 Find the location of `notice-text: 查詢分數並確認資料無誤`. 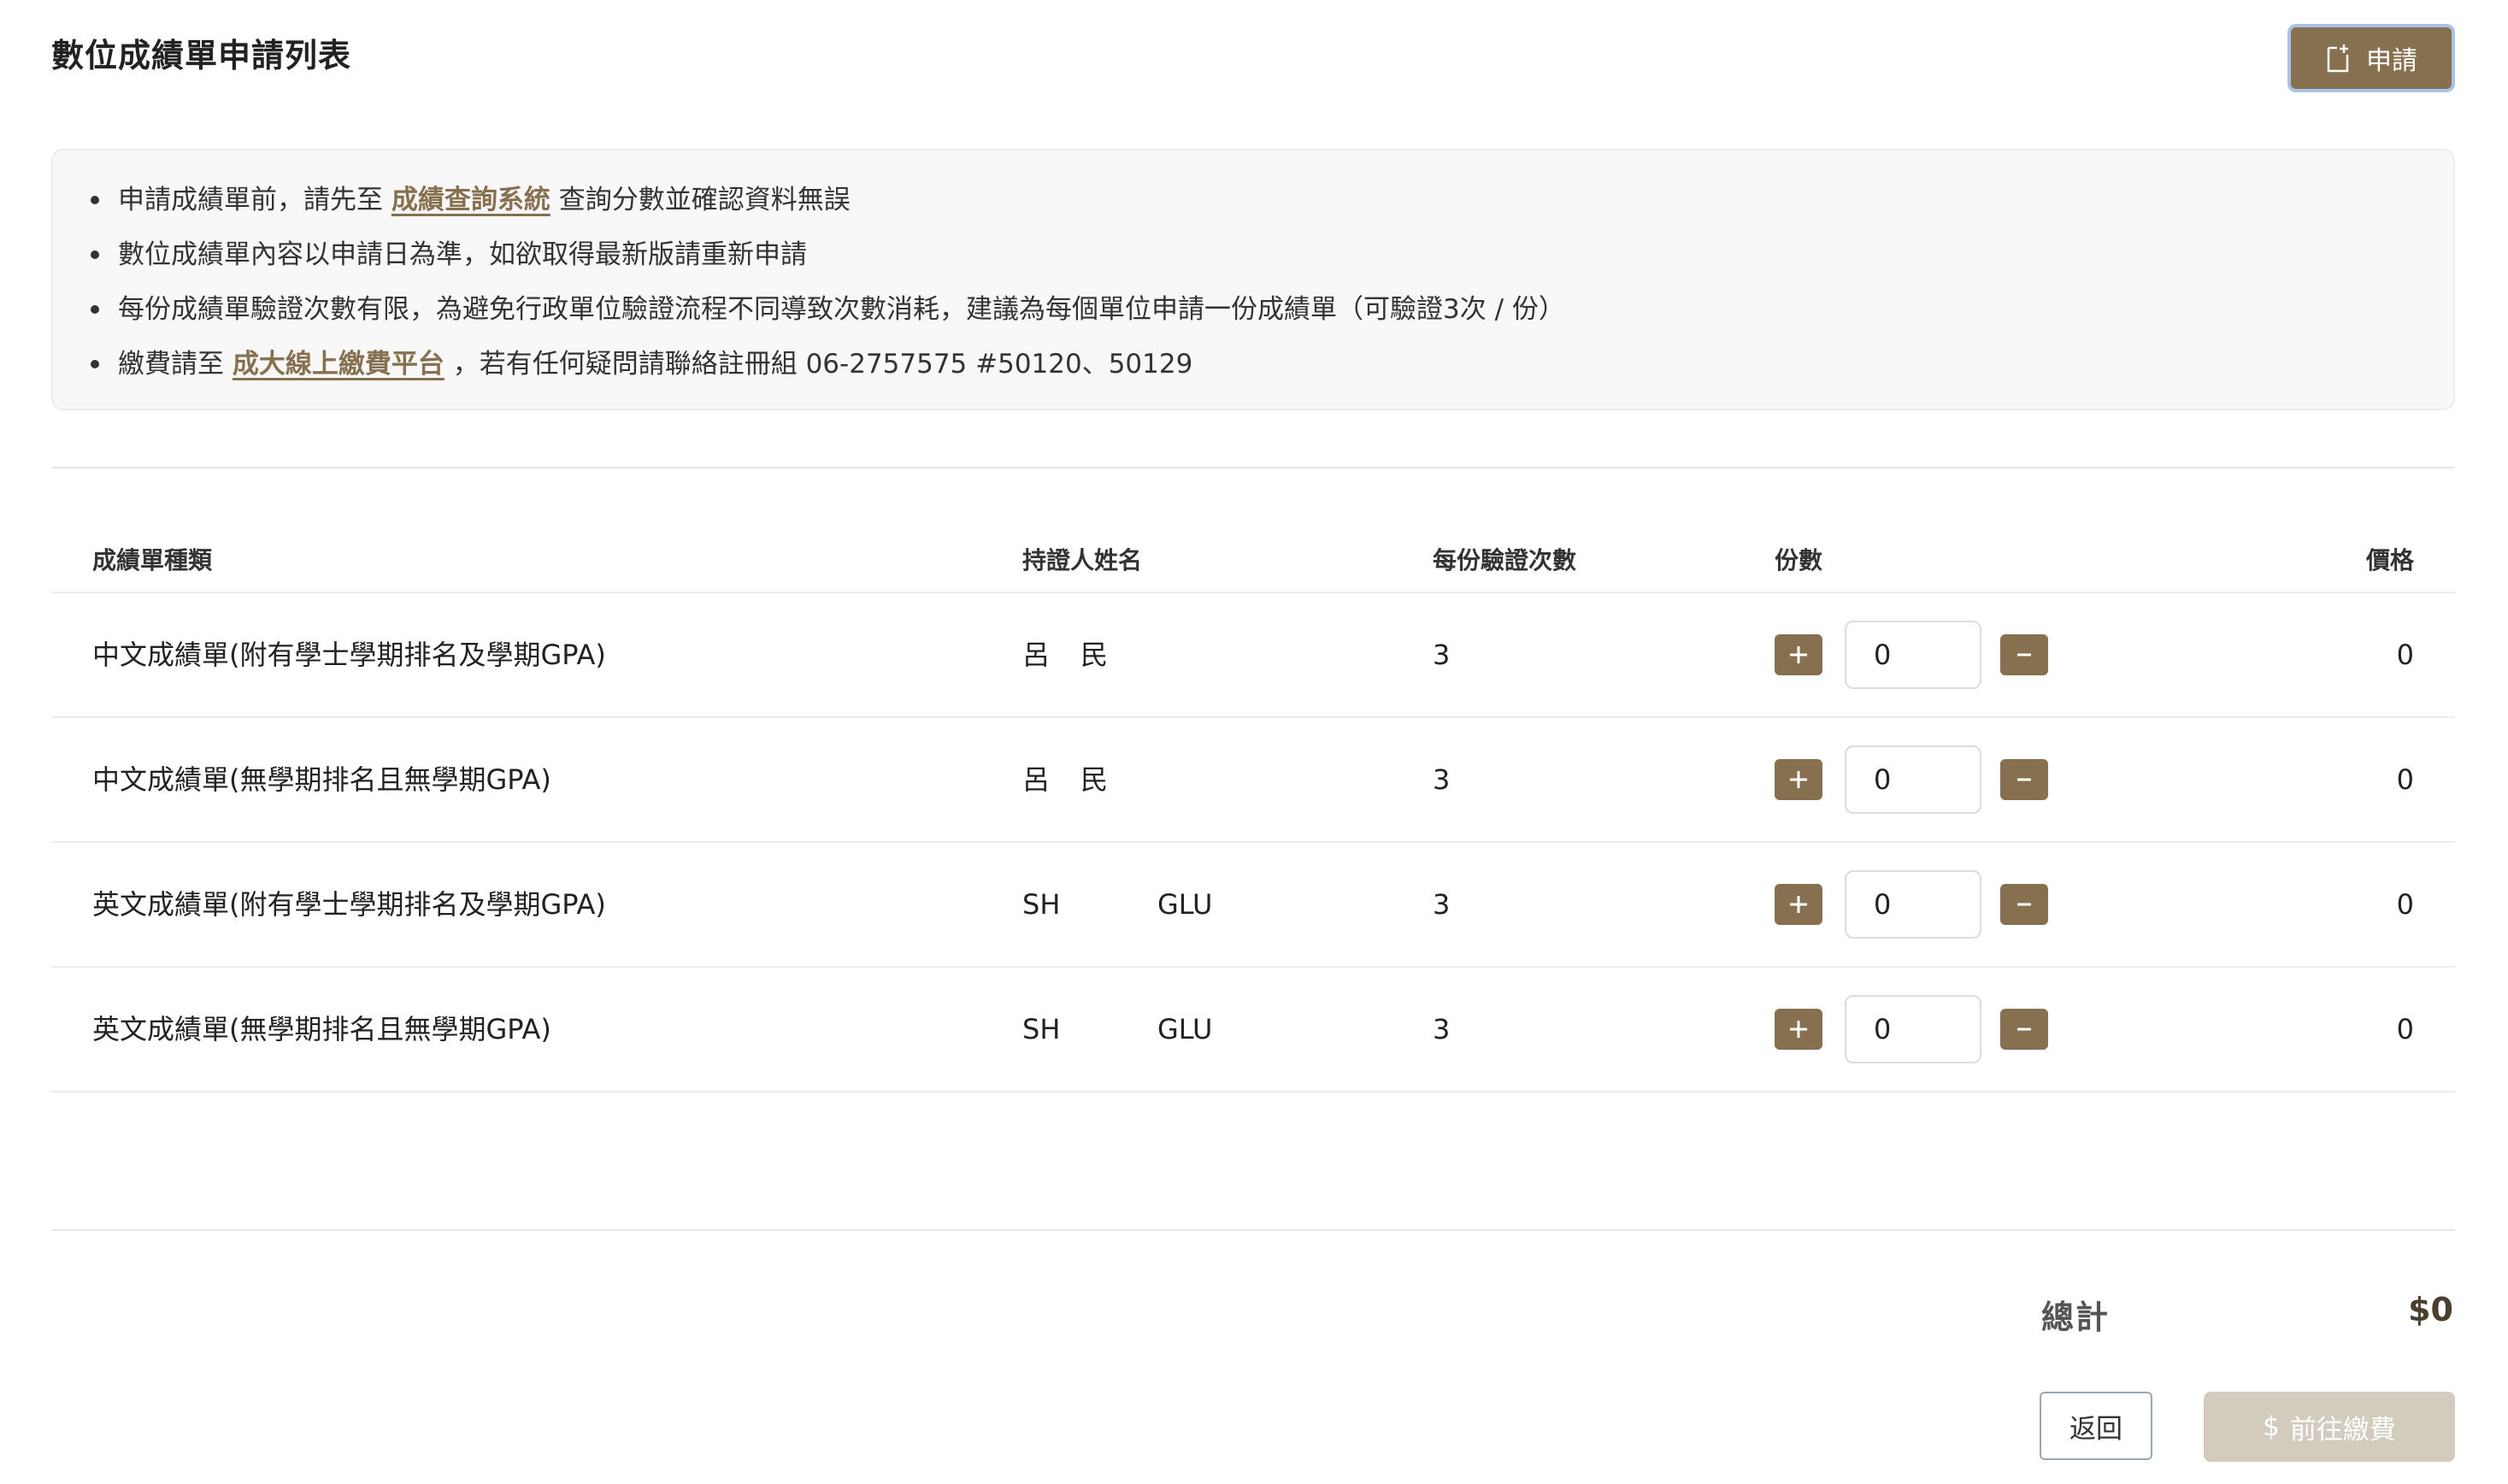

notice-text: 查詢分數並確認資料無誤 is located at coordinates (704, 200).